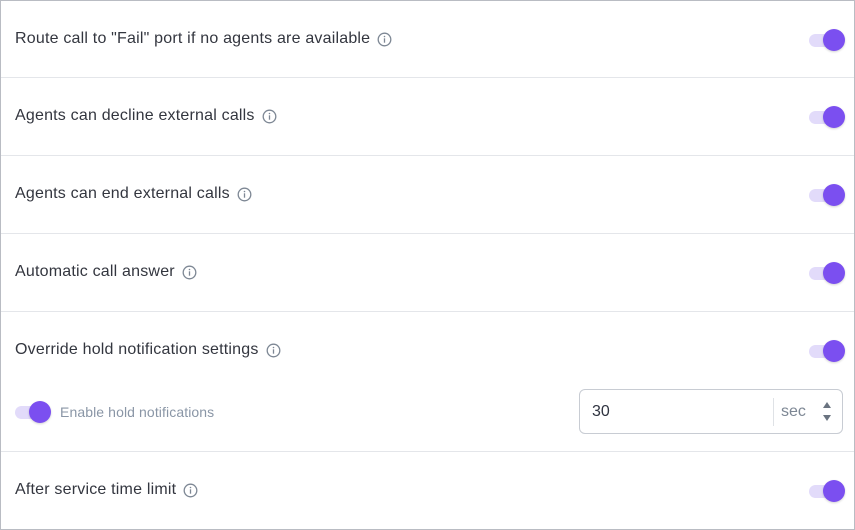 Image resolution: width=855 pixels, height=530 pixels. I want to click on setting-label-group: After service time limit, so click(106, 490).